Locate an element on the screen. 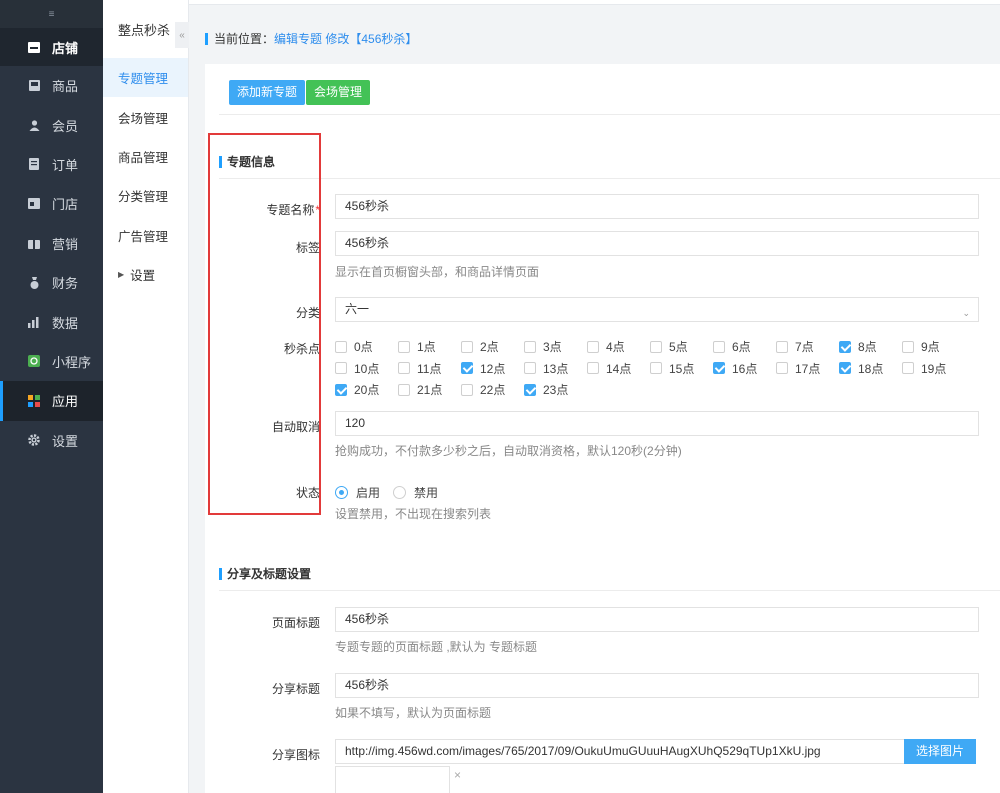 The width and height of the screenshot is (1000, 793). share-icon-thumbnail is located at coordinates (392, 779).